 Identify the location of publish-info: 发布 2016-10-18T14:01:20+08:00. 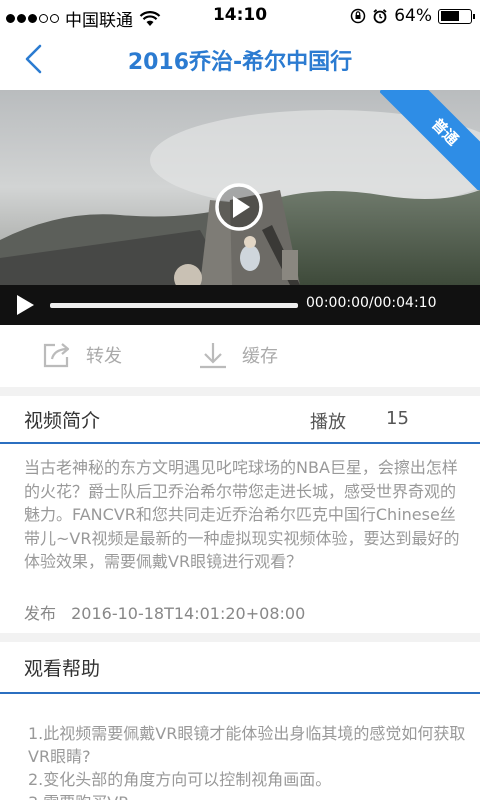
(169, 612).